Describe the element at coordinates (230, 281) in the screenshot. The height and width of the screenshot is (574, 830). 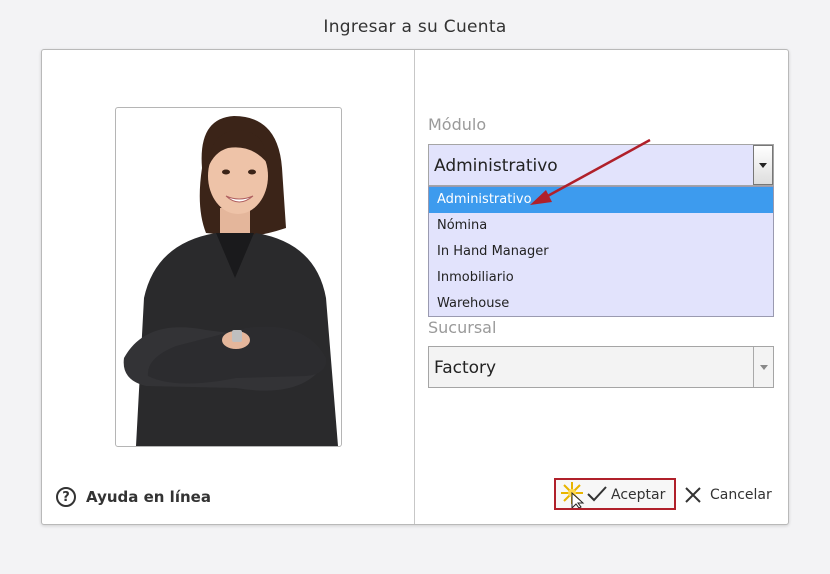
I see `user-photo-illustration` at that location.